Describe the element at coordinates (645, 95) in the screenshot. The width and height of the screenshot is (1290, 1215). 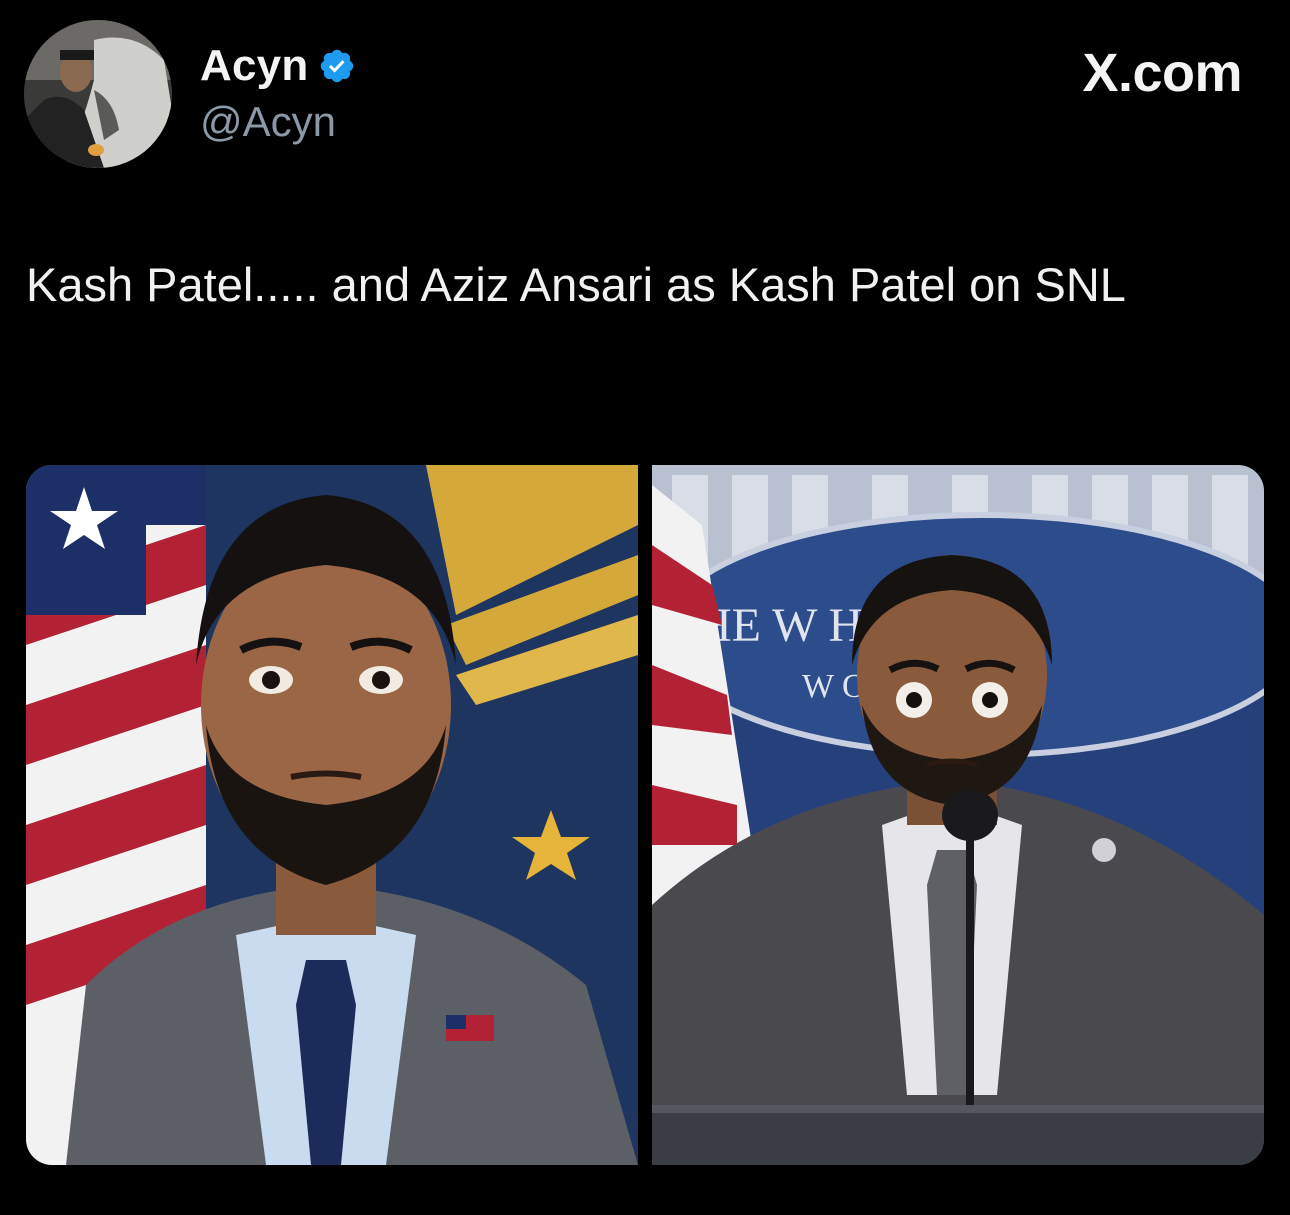
I see `tweet-header: Acyn @Acyn X.com` at that location.